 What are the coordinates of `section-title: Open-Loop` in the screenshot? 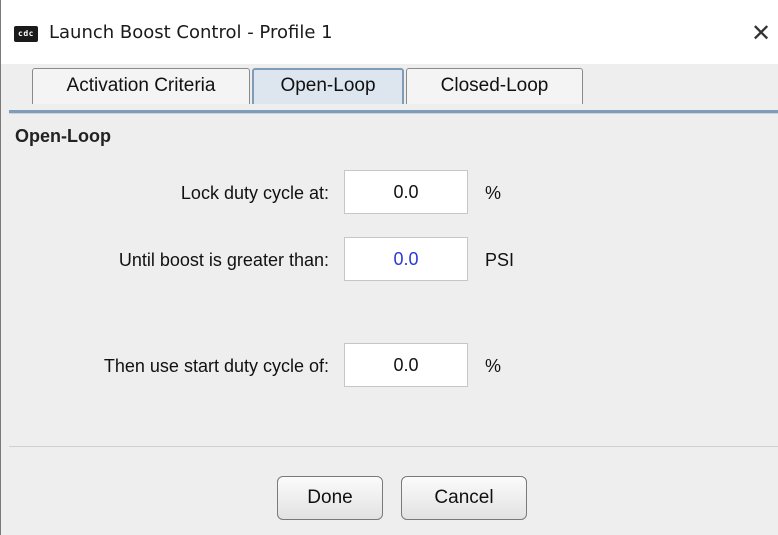 It's located at (63, 136).